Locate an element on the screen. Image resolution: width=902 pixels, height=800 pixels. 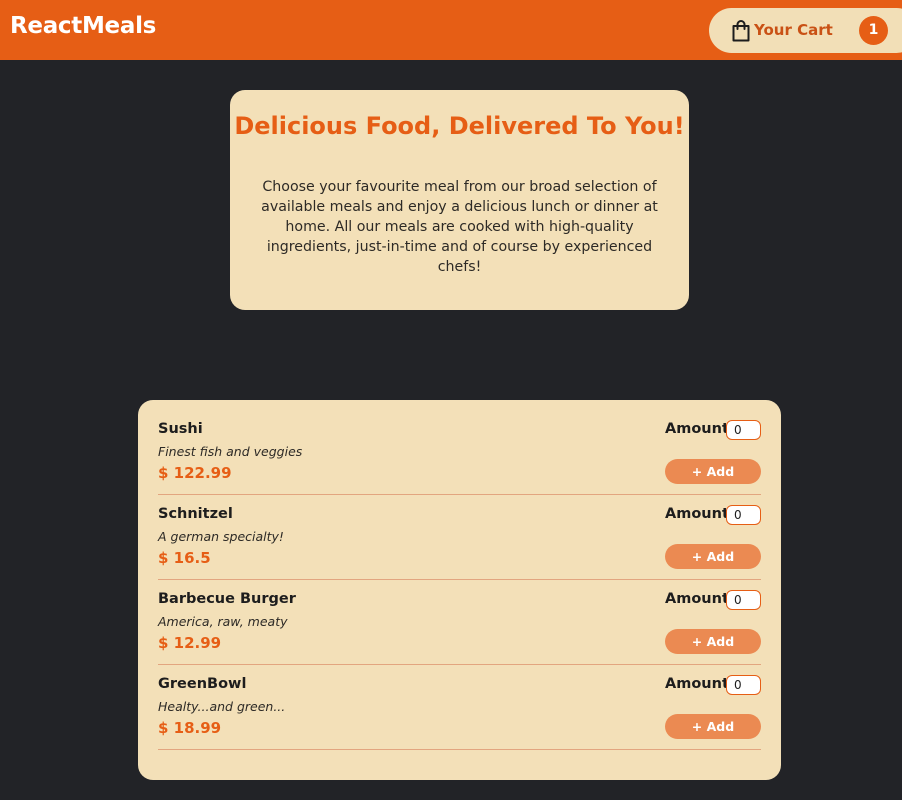
summary-title: Delicious Food, Delivered To You! is located at coordinates (459, 126).